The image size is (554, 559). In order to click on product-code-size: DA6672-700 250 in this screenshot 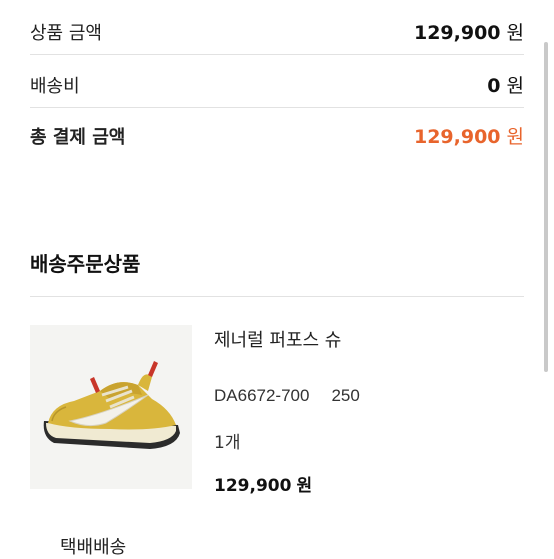, I will do `click(287, 396)`.